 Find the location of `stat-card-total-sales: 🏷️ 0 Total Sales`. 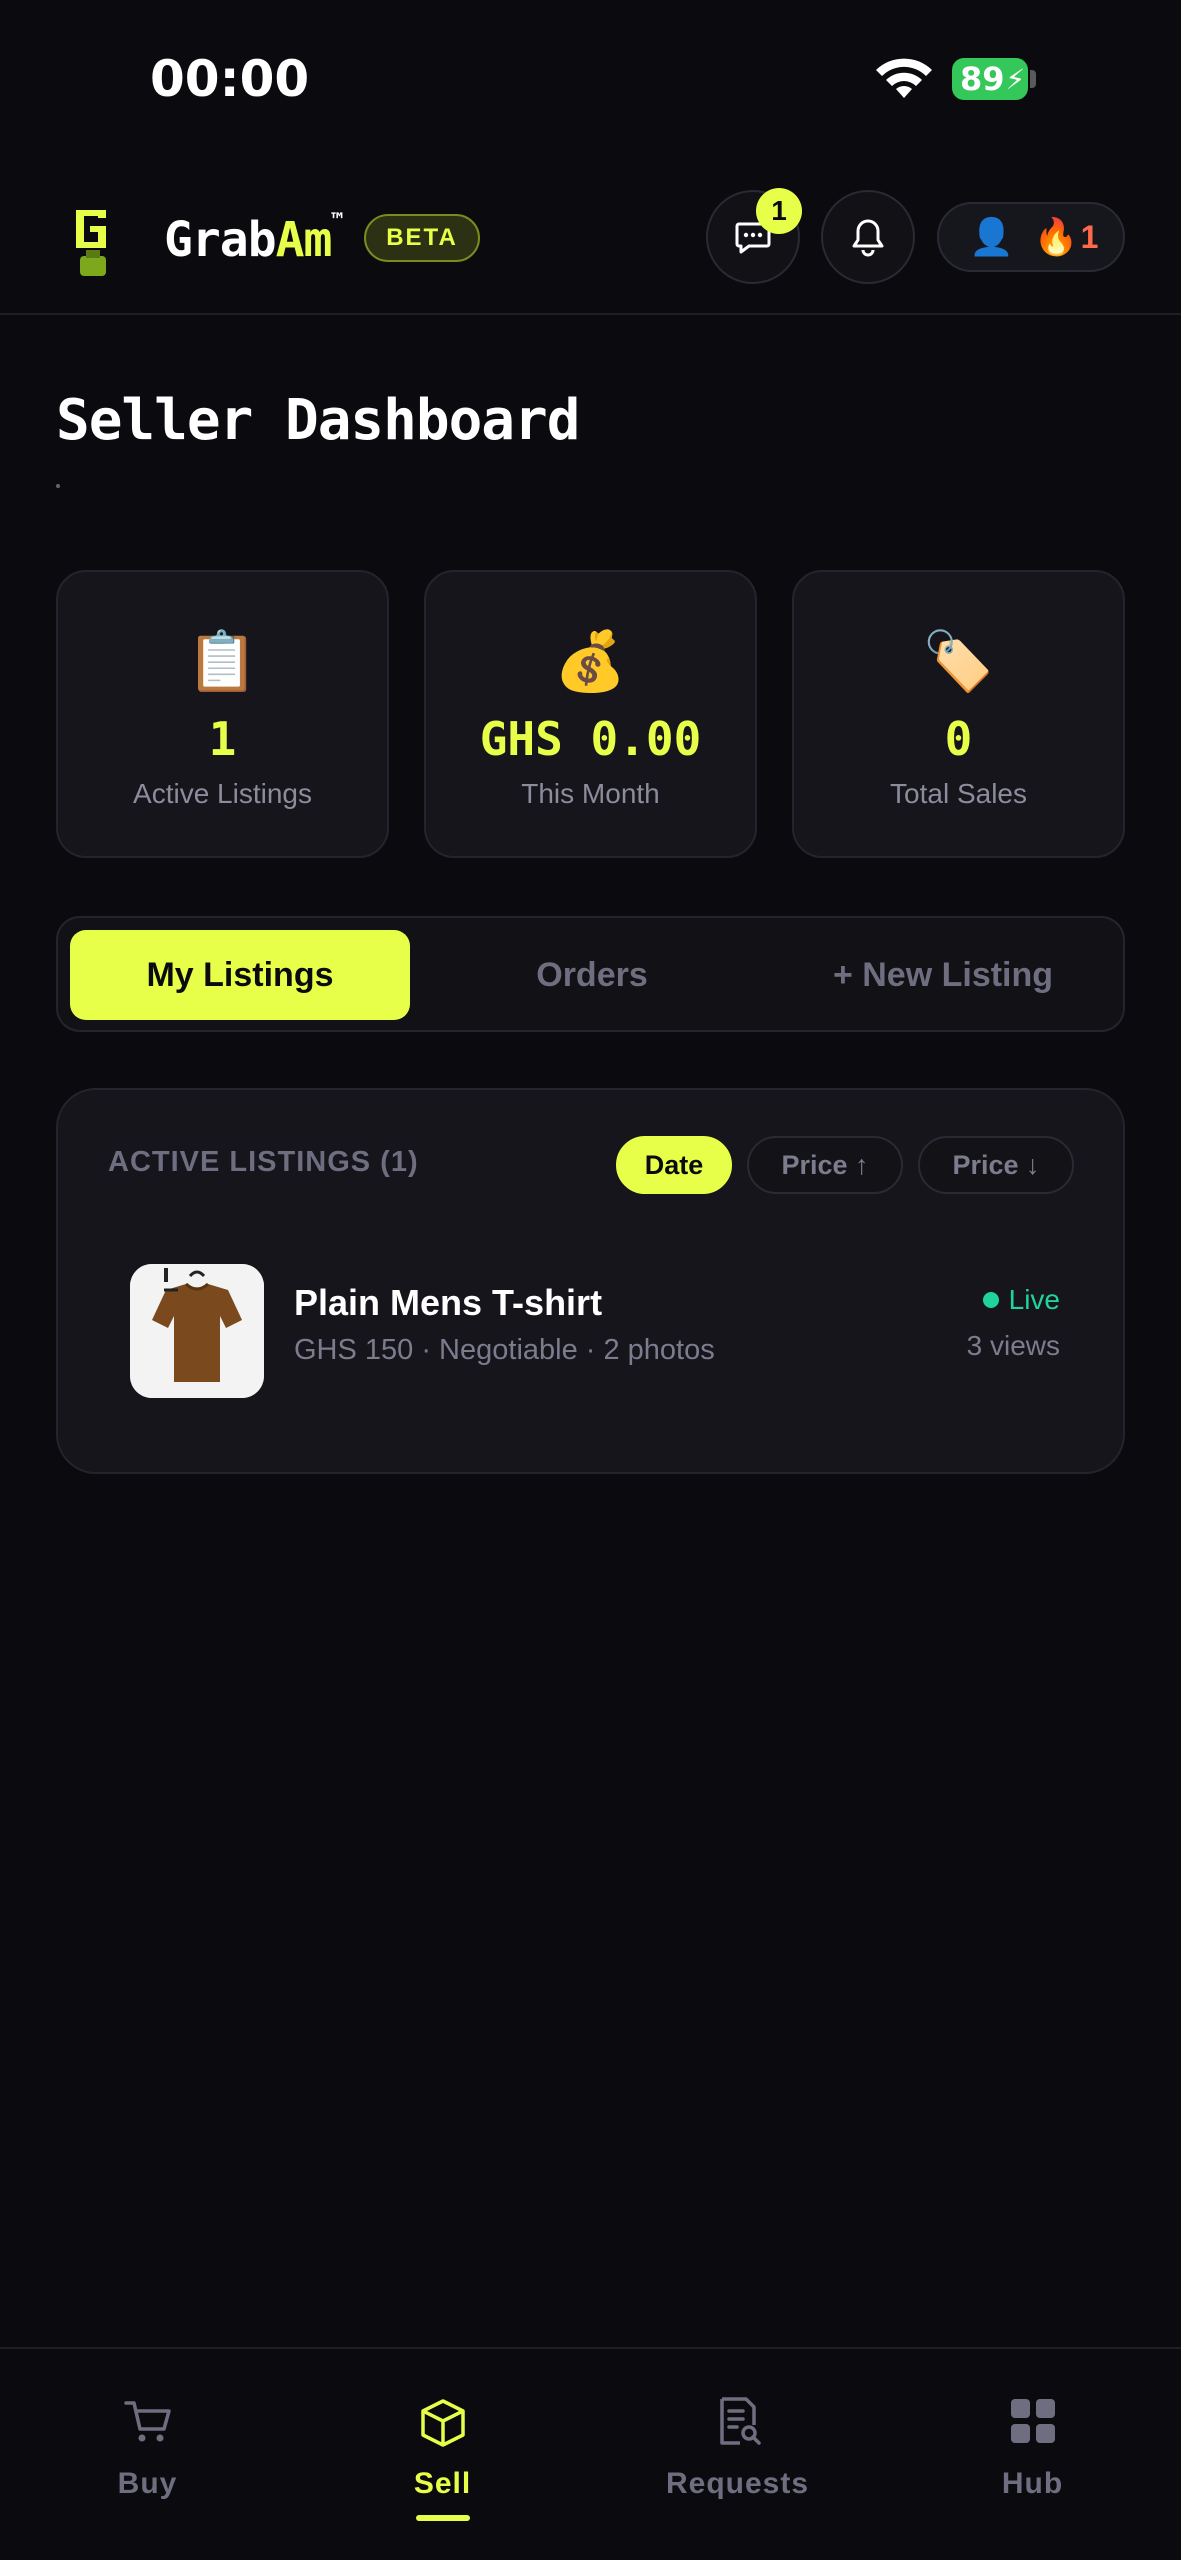

stat-card-total-sales: 🏷️ 0 Total Sales is located at coordinates (958, 714).